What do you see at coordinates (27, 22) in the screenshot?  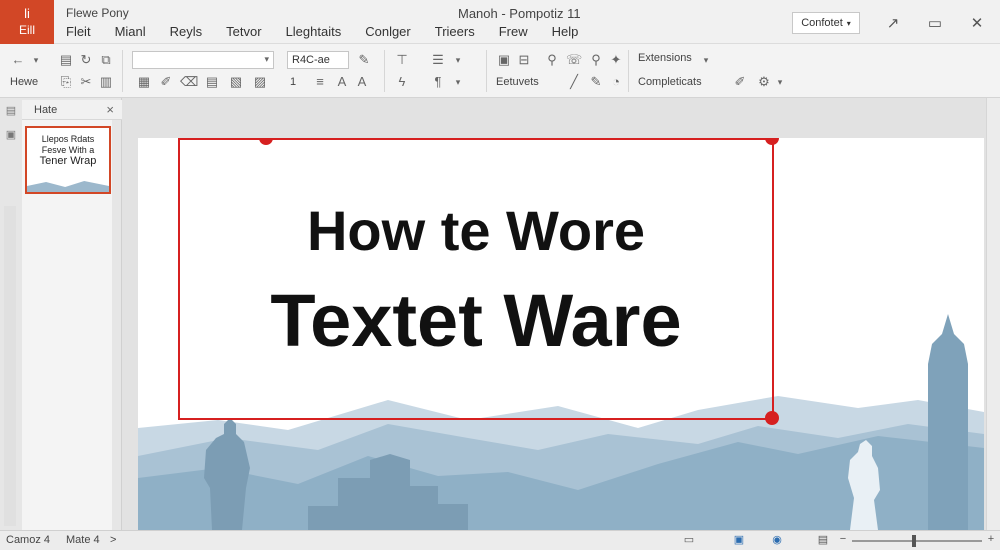 I see `file-tab: li Eill` at bounding box center [27, 22].